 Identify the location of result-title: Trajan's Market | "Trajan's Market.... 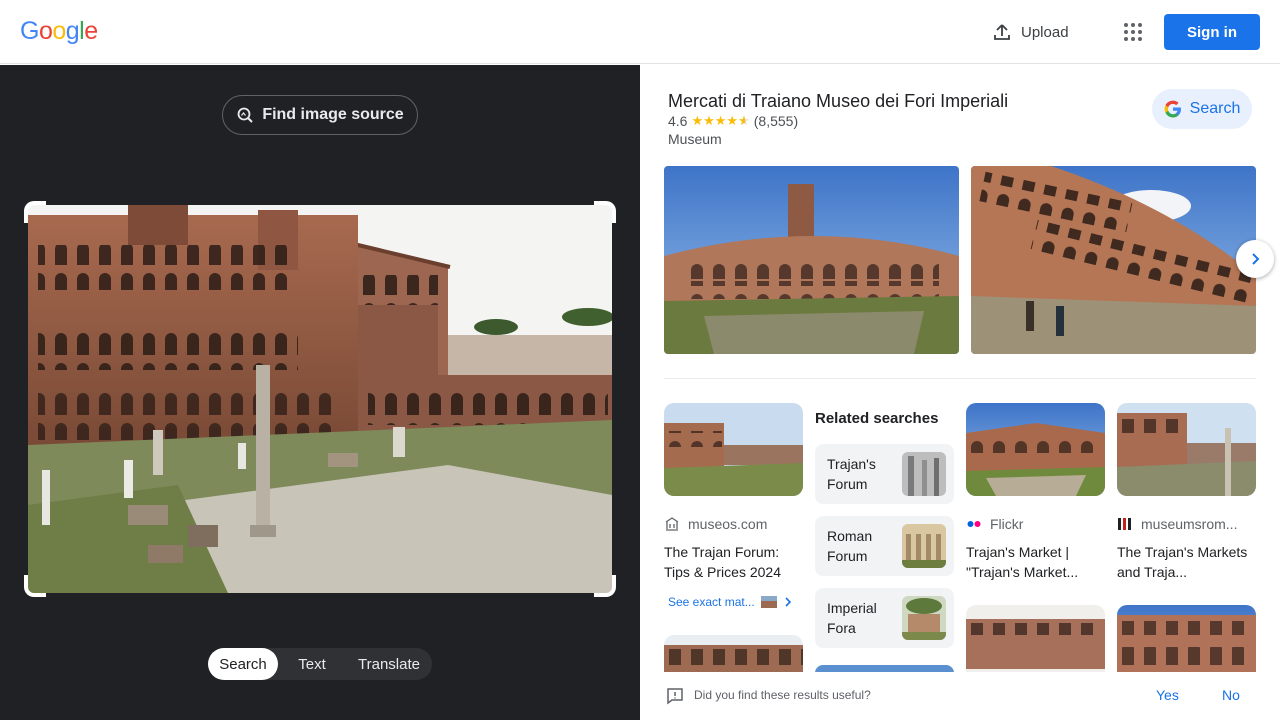
(1035, 562).